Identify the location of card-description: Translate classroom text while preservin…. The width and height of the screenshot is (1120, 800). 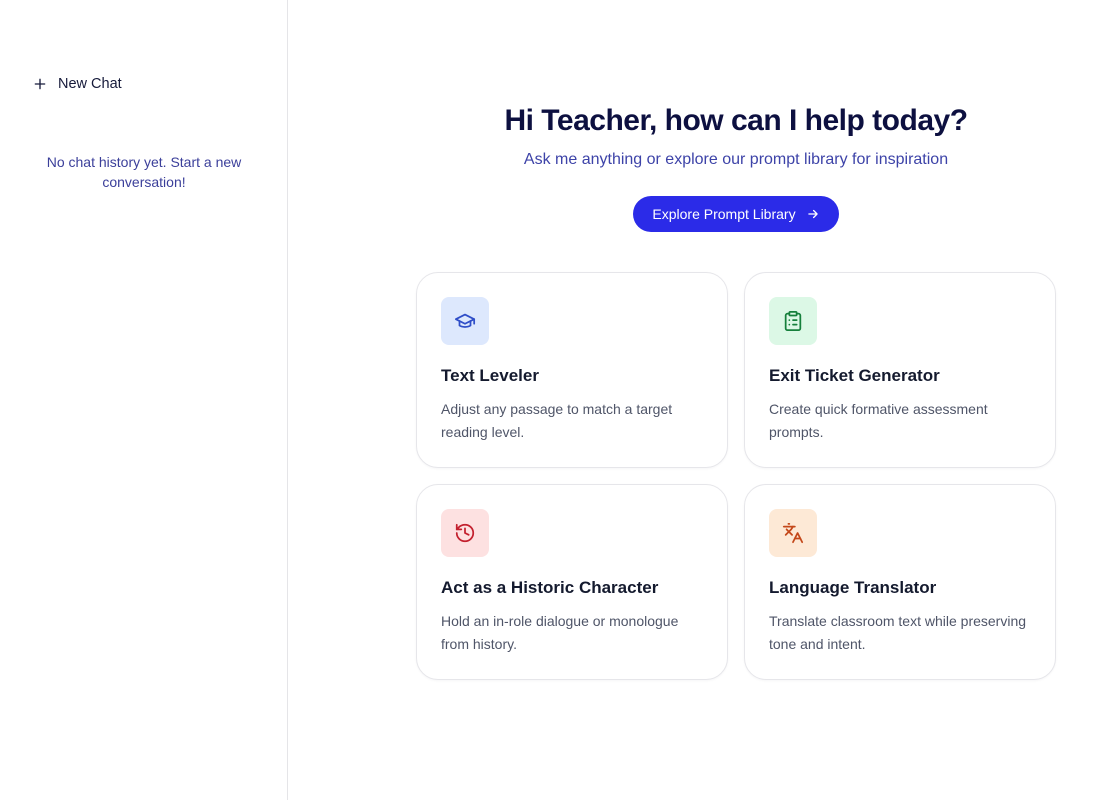
(898, 632).